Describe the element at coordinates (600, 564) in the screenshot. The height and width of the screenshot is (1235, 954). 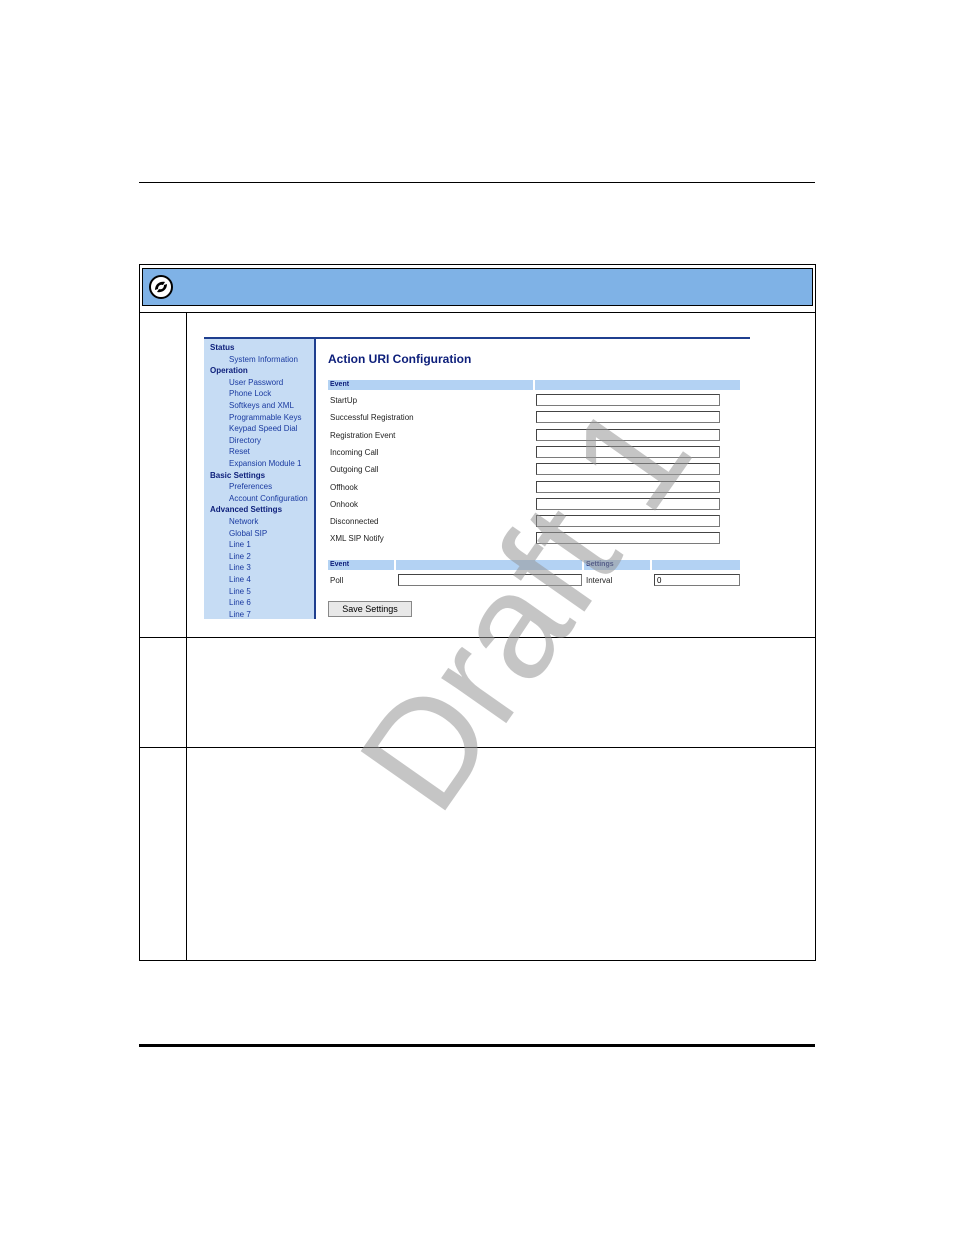
I see `settings-header: Settings` at that location.